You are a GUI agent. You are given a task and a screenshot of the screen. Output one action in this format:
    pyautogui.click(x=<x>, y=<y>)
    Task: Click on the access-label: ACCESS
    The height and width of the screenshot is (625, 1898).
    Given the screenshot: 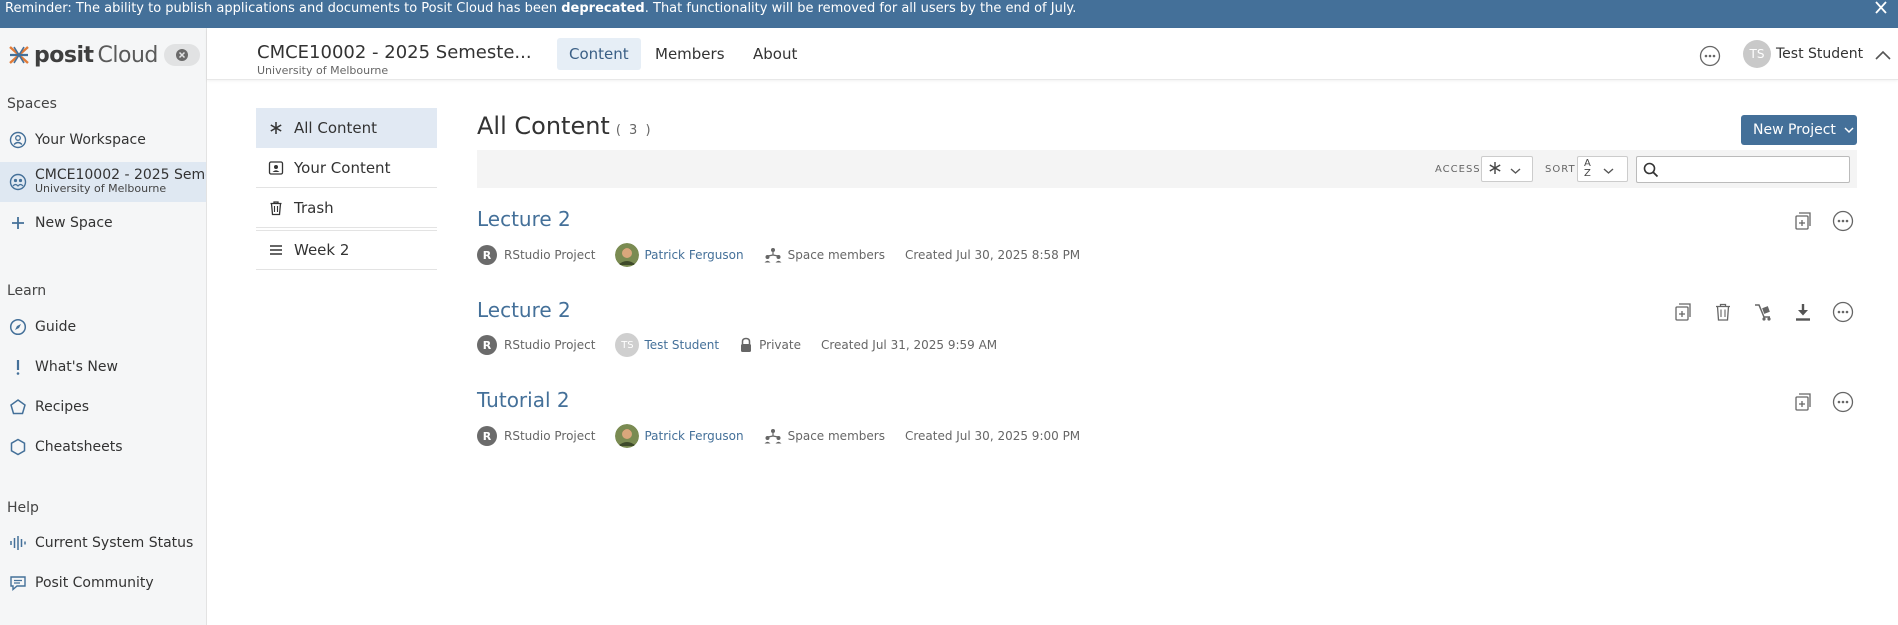 What is the action you would take?
    pyautogui.click(x=1458, y=169)
    